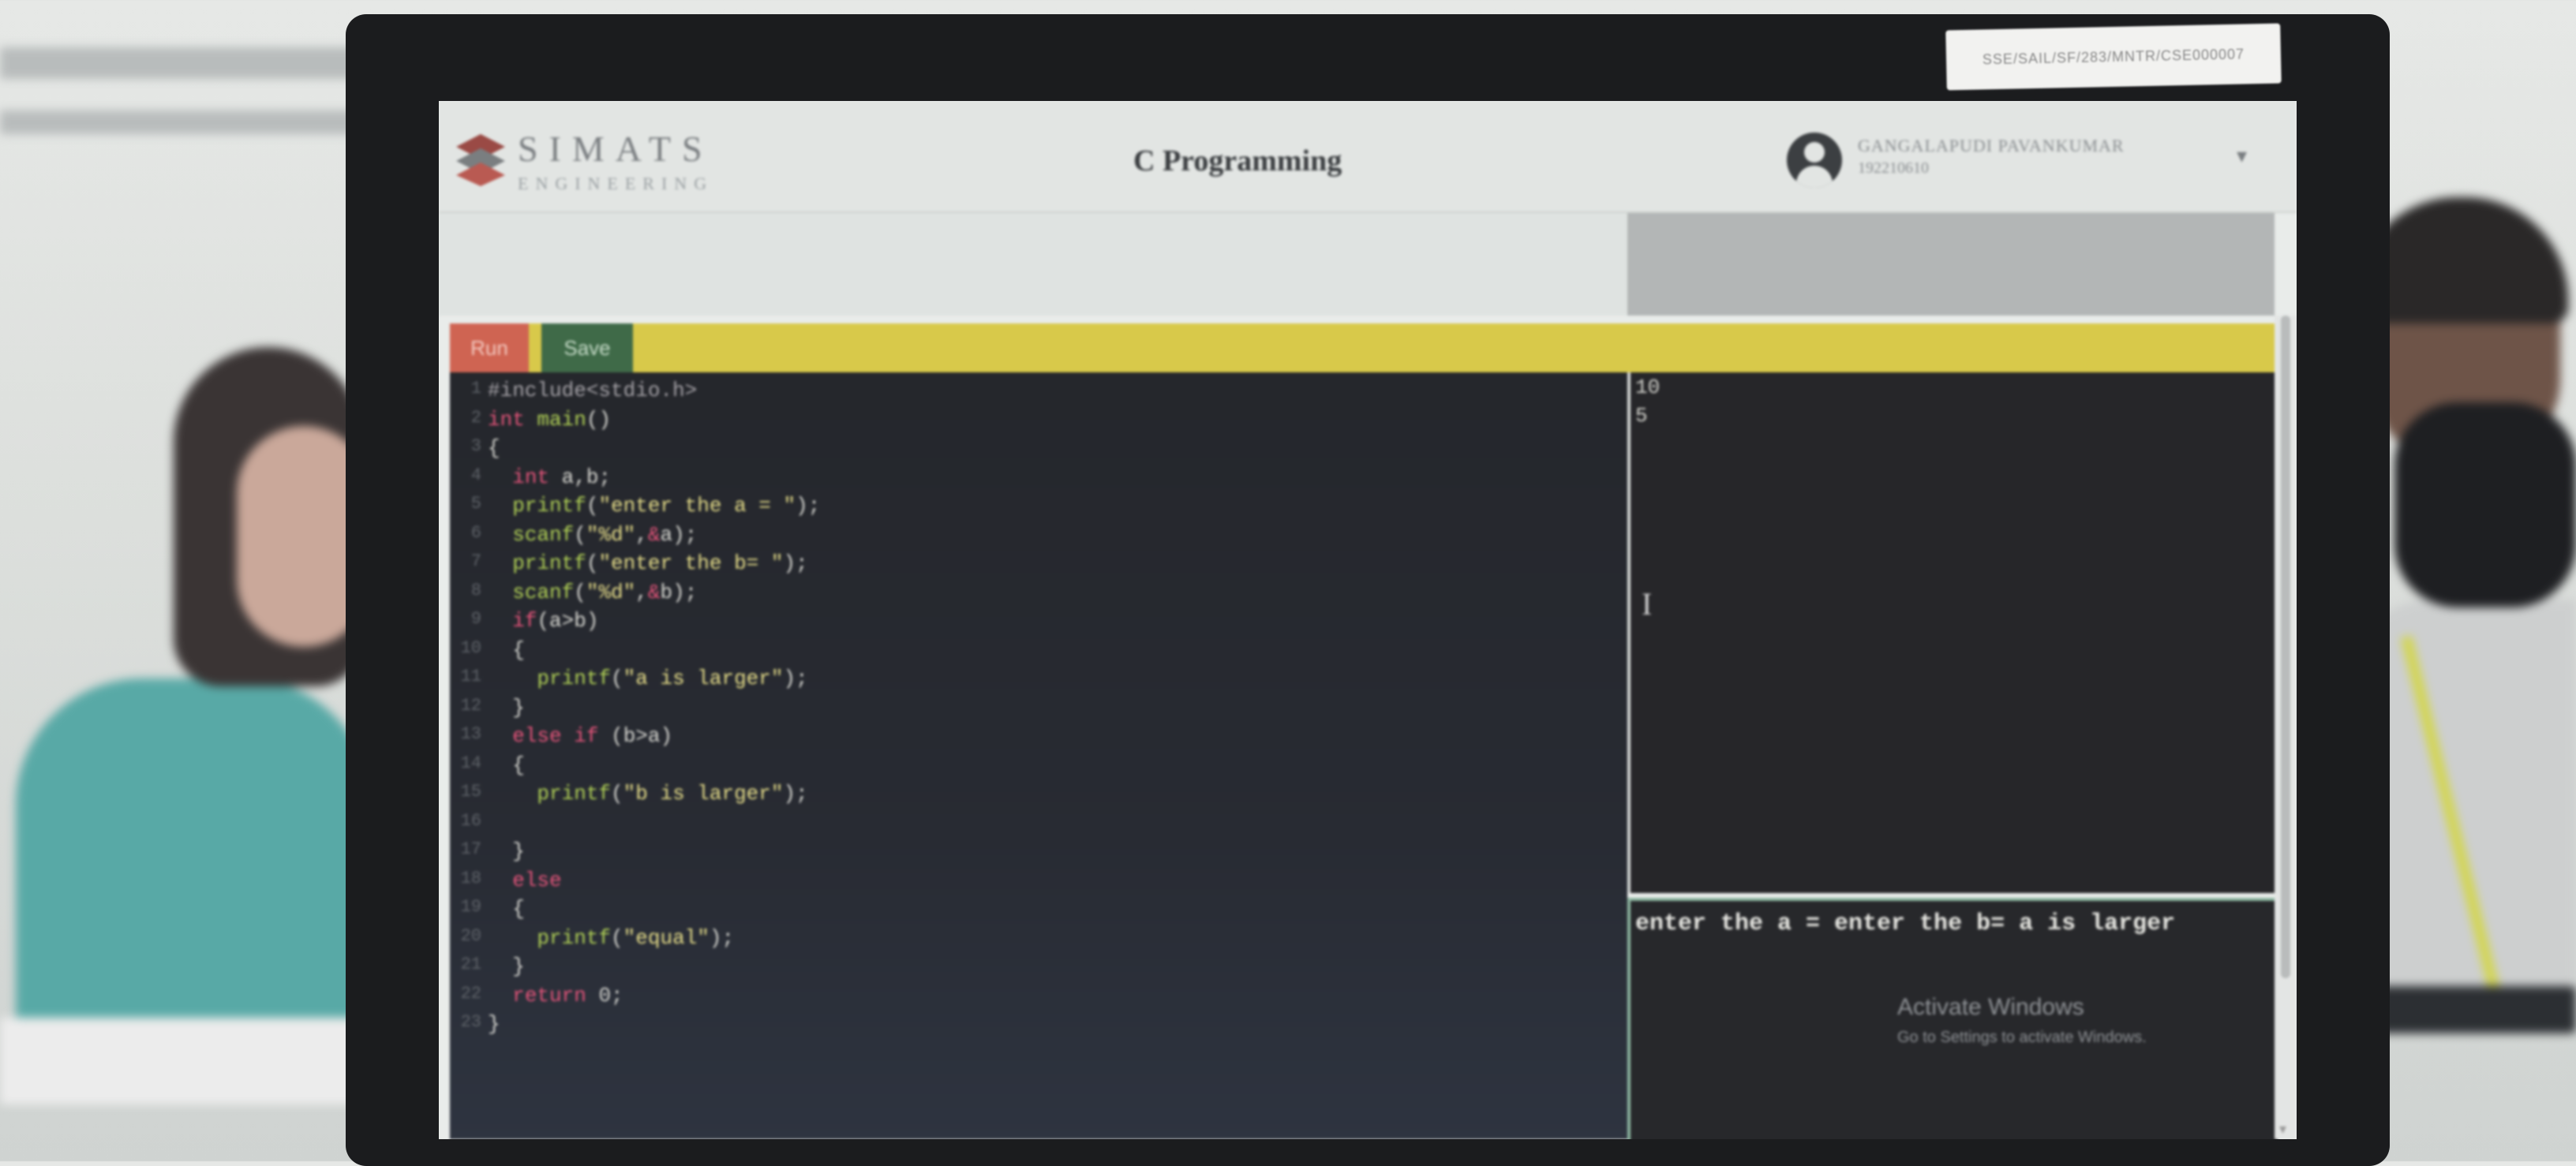 Image resolution: width=2576 pixels, height=1166 pixels. Describe the element at coordinates (475, 590) in the screenshot. I see `line-number: 8` at that location.